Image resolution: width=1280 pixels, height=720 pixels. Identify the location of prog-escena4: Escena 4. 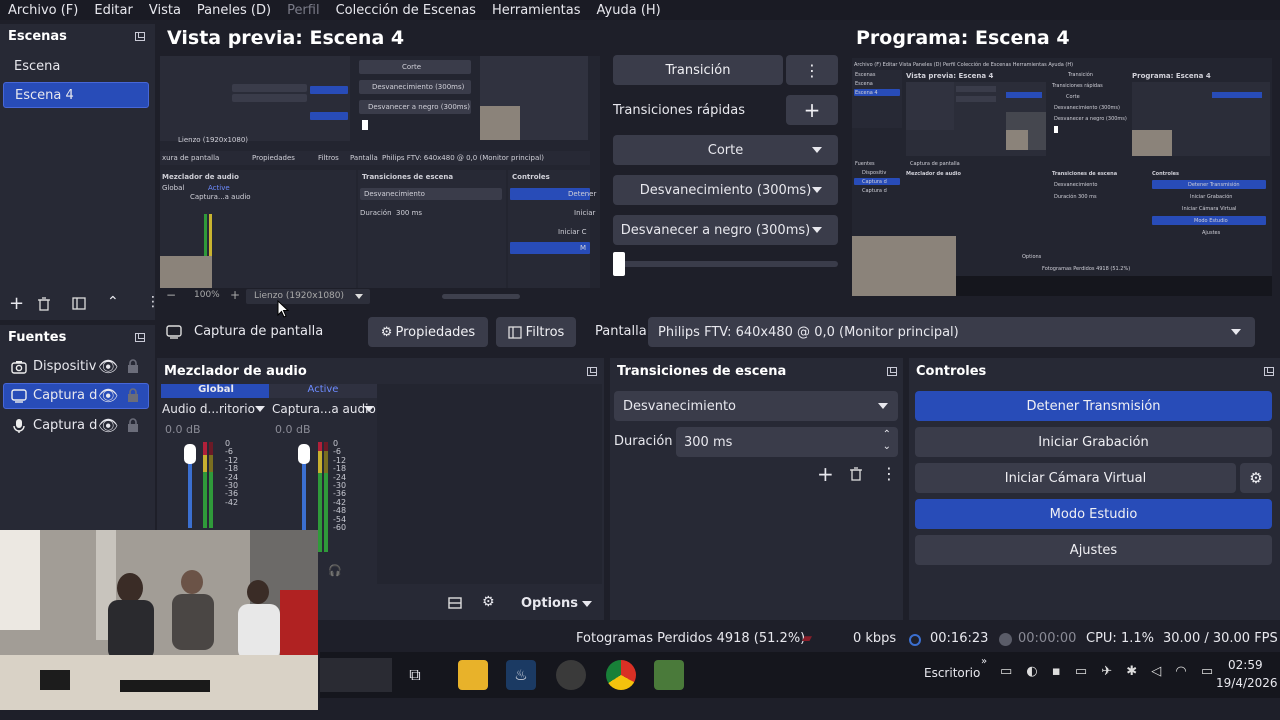
(866, 93).